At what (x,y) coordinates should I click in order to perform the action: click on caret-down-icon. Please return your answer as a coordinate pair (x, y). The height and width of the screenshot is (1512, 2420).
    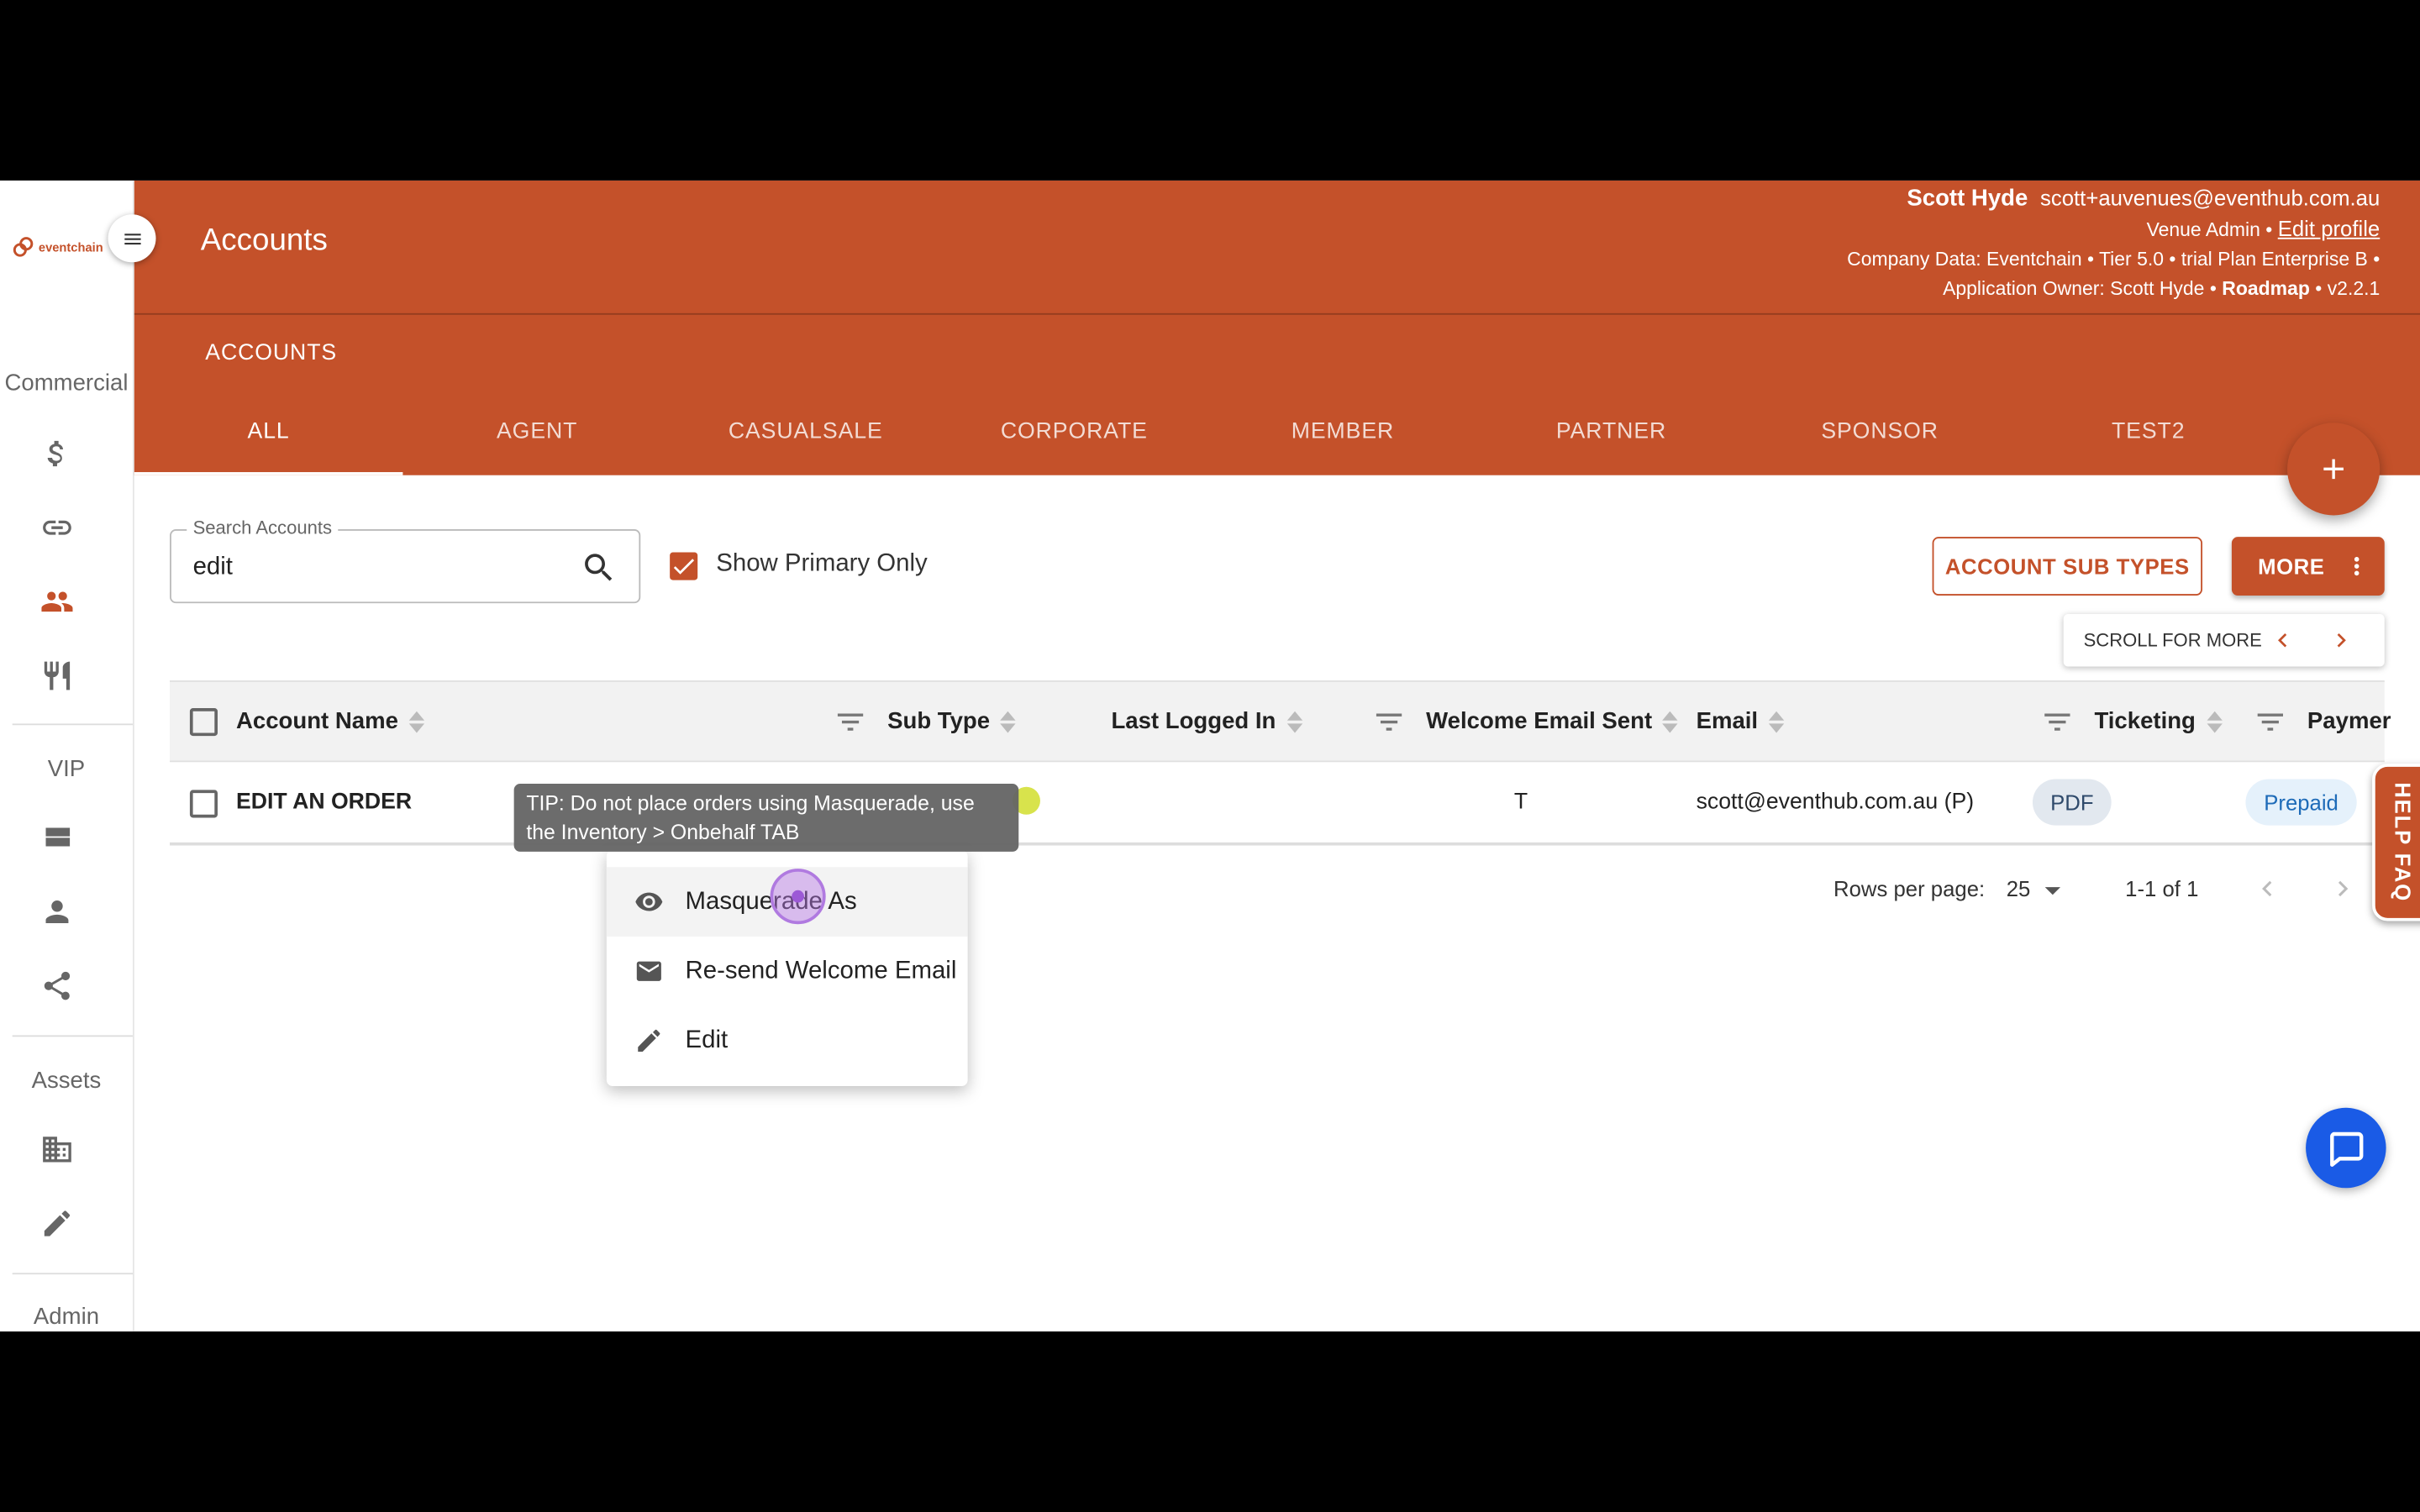
    Looking at the image, I should click on (2052, 890).